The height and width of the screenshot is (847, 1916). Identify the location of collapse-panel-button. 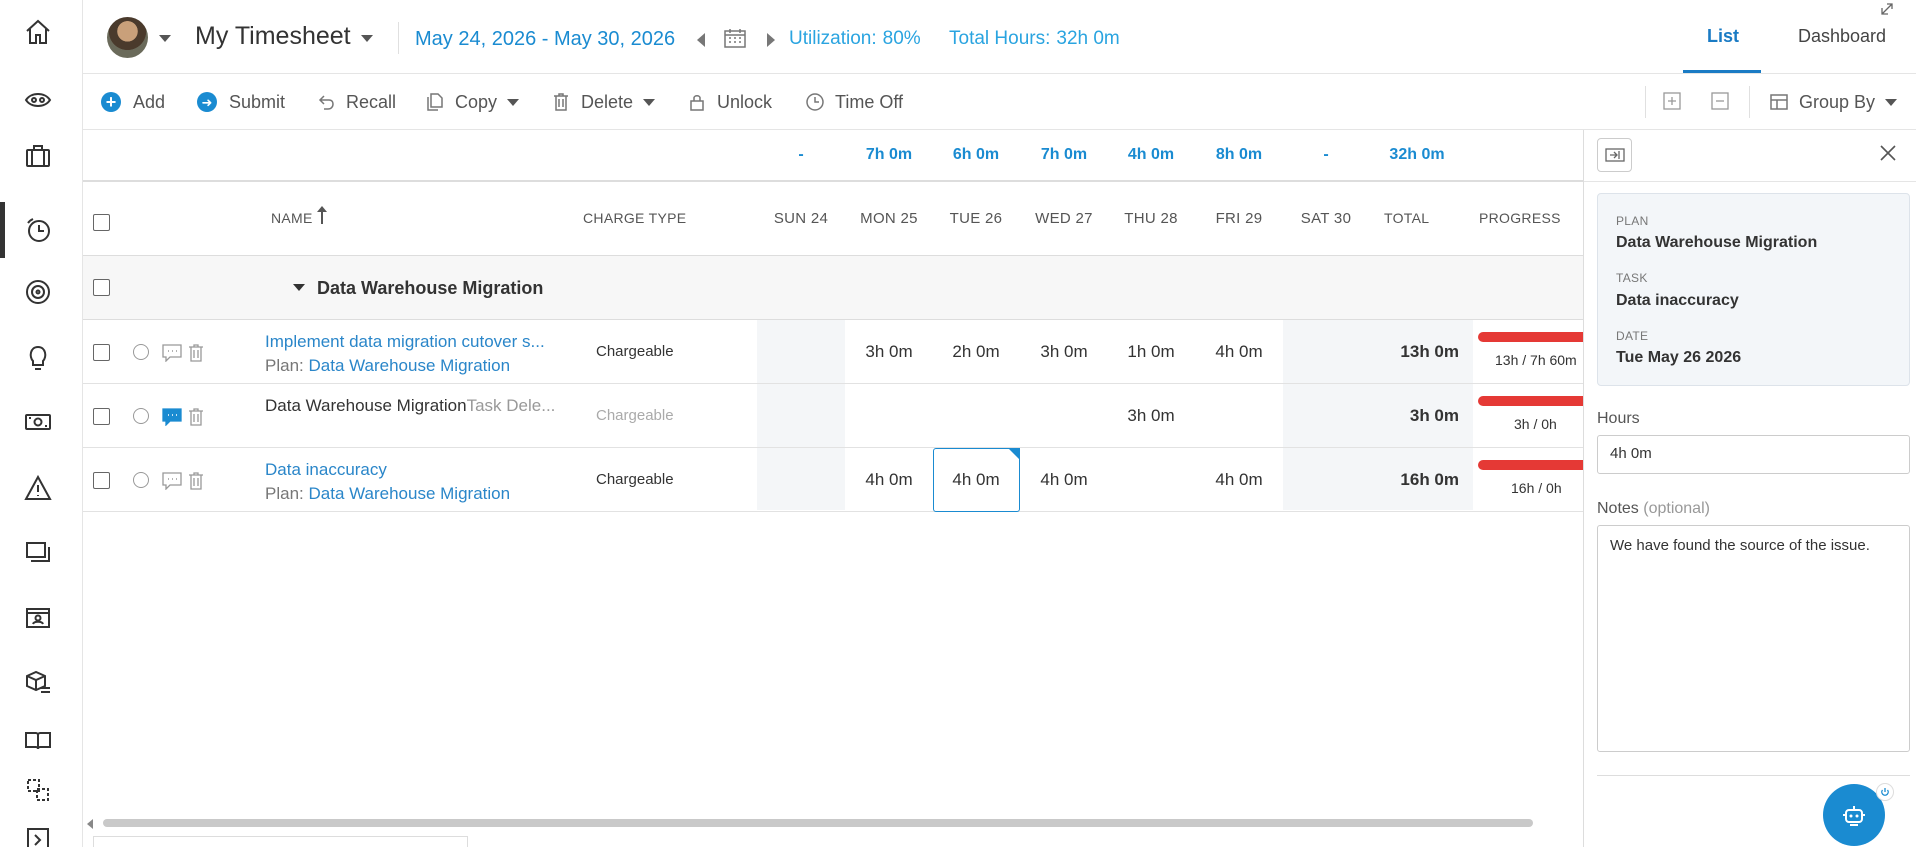
(1614, 155).